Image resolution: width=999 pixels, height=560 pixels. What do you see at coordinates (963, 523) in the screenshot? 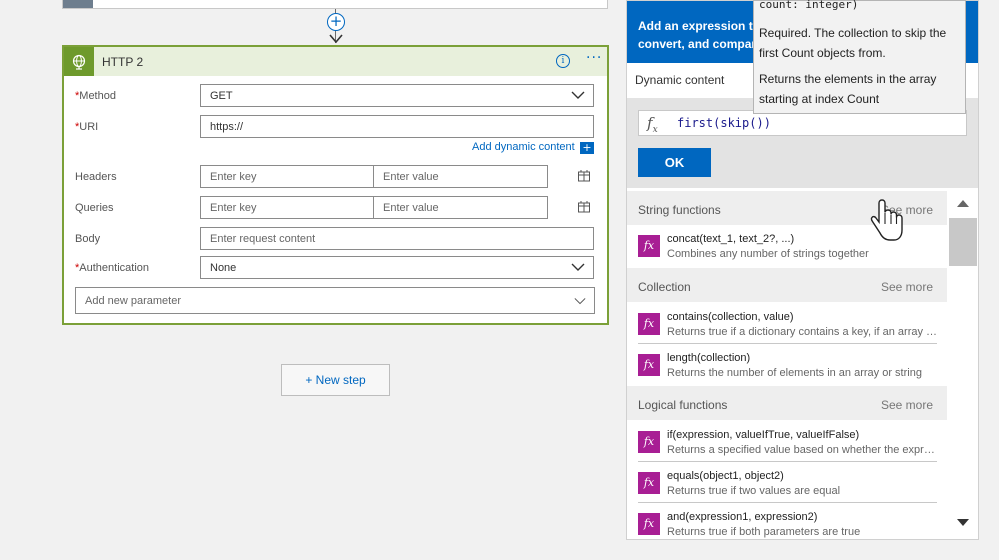
I see `scroll-down-arrow-icon` at bounding box center [963, 523].